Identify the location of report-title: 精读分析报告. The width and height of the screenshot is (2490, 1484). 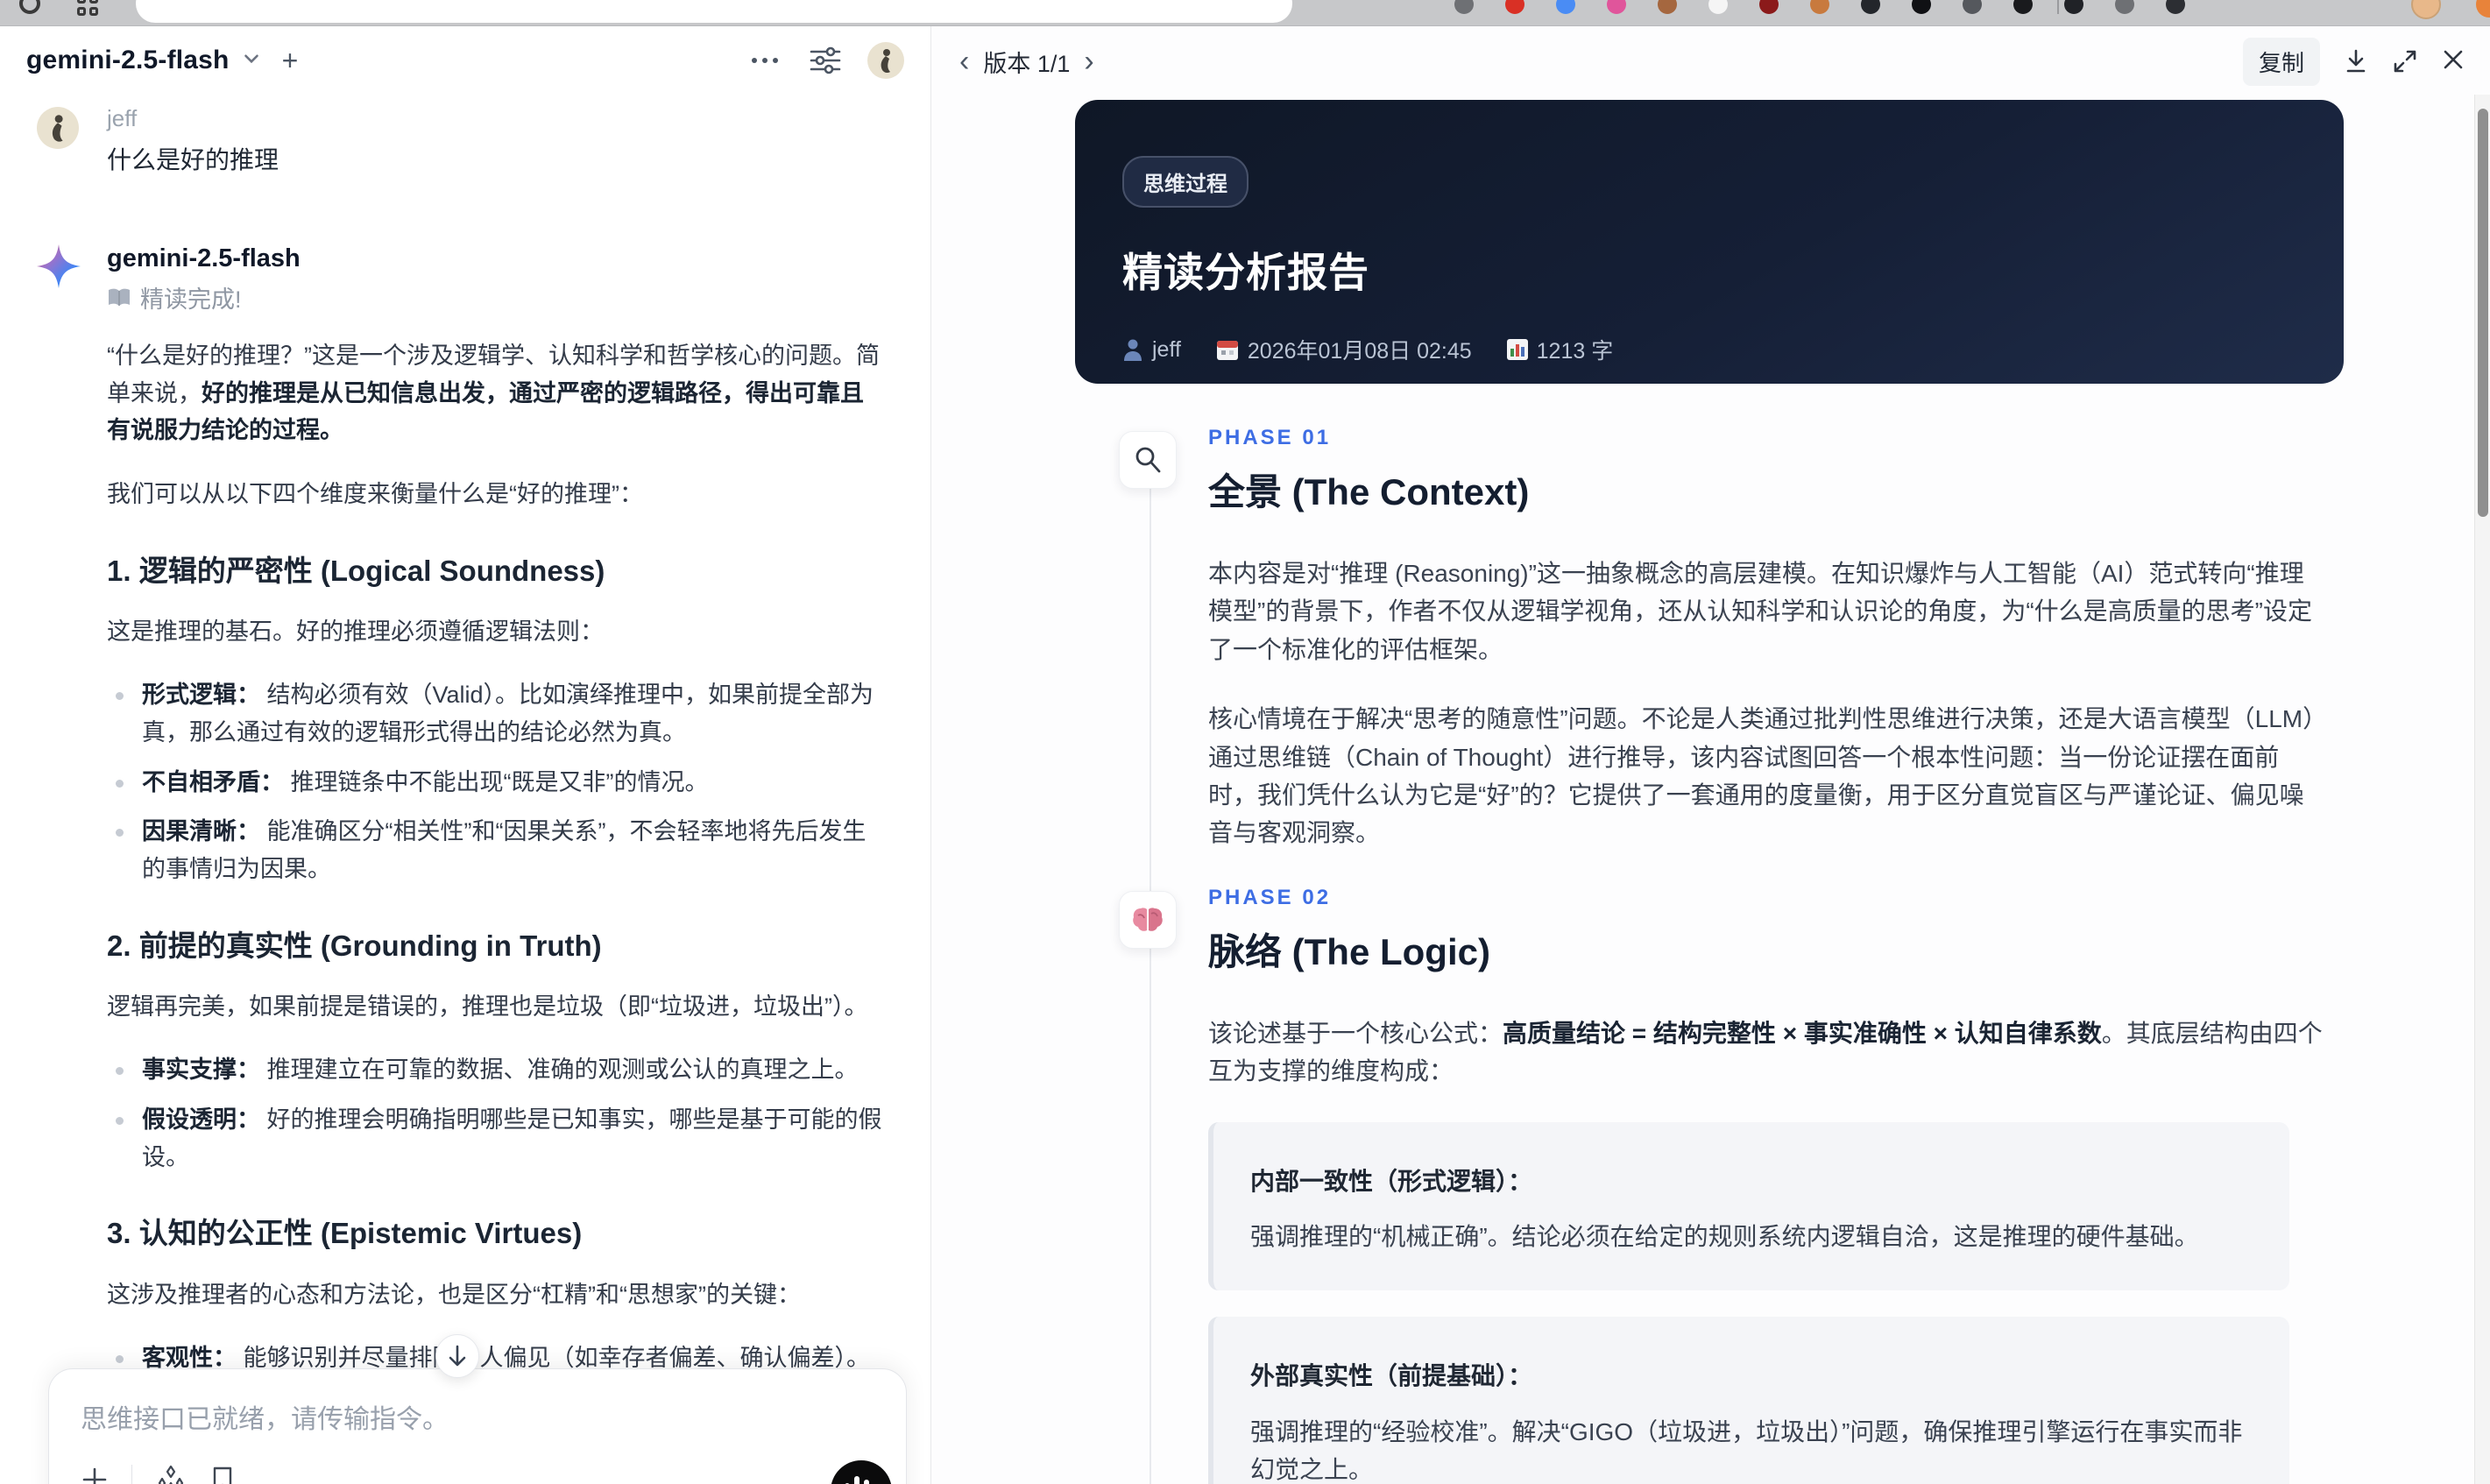
(1246, 273).